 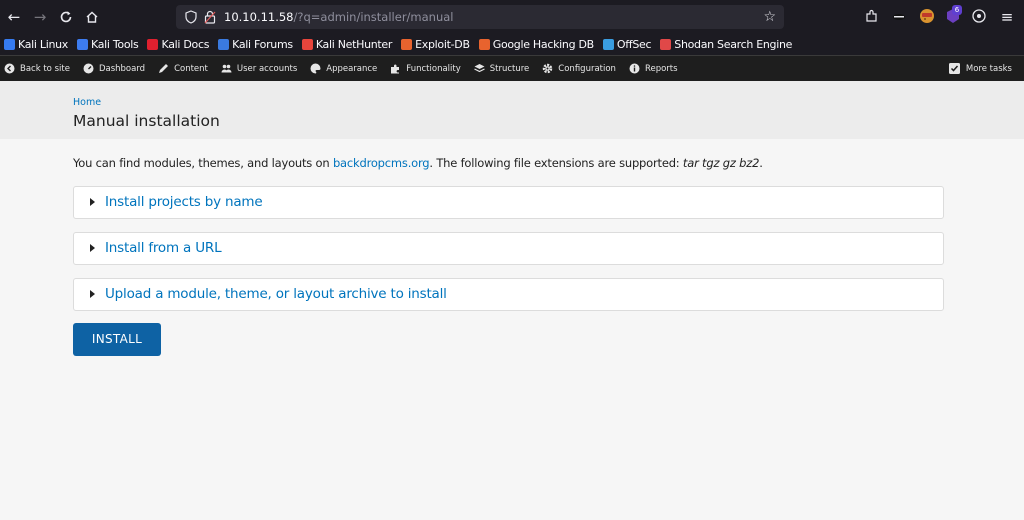 What do you see at coordinates (480, 17) in the screenshot?
I see `address-bar: 10.10.11.58/?q=admin/installer/manual ☆` at bounding box center [480, 17].